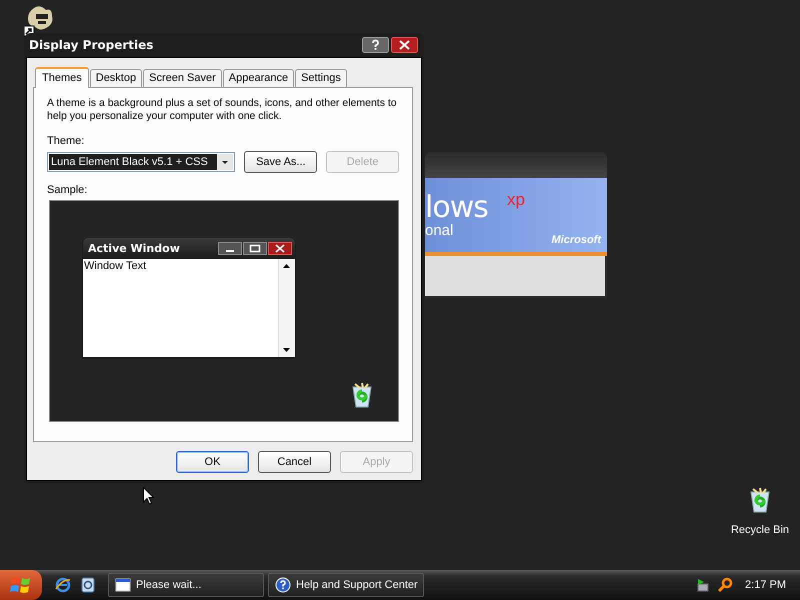 The image size is (800, 600). I want to click on banner-subtitle: onal, so click(439, 230).